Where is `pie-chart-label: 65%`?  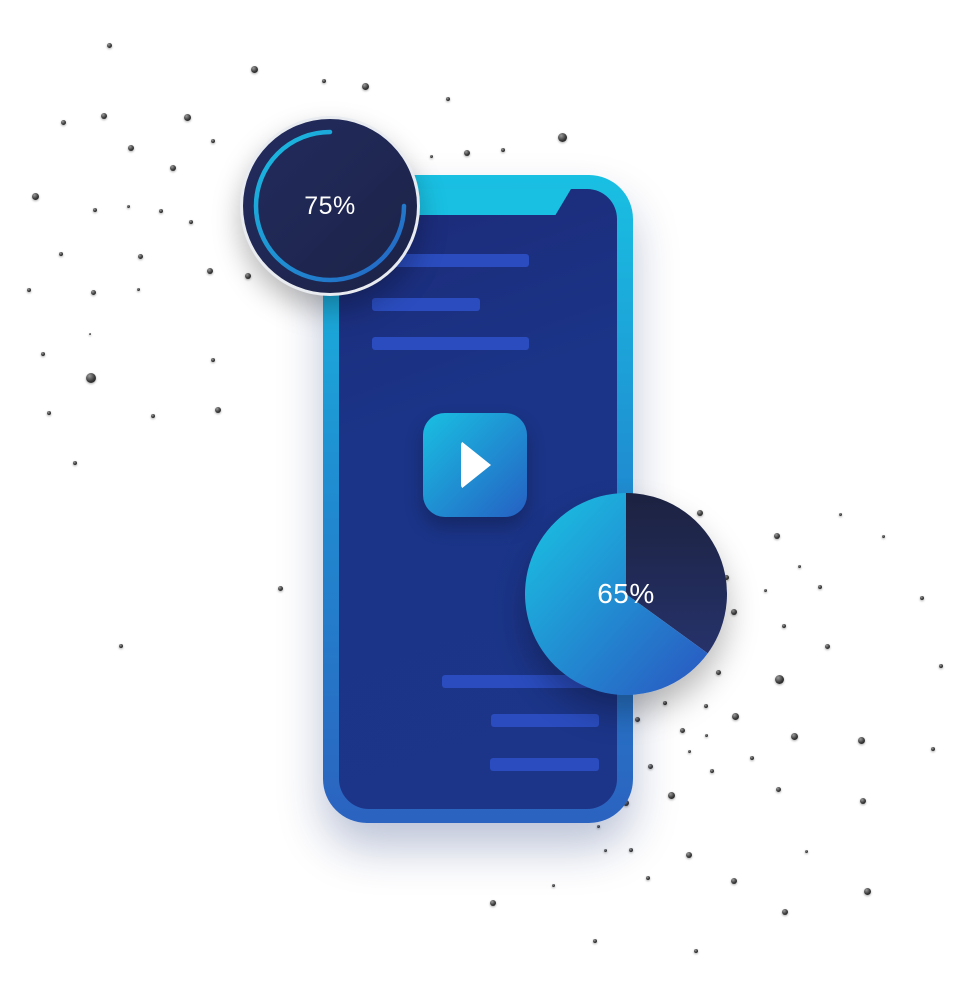 pie-chart-label: 65% is located at coordinates (626, 593).